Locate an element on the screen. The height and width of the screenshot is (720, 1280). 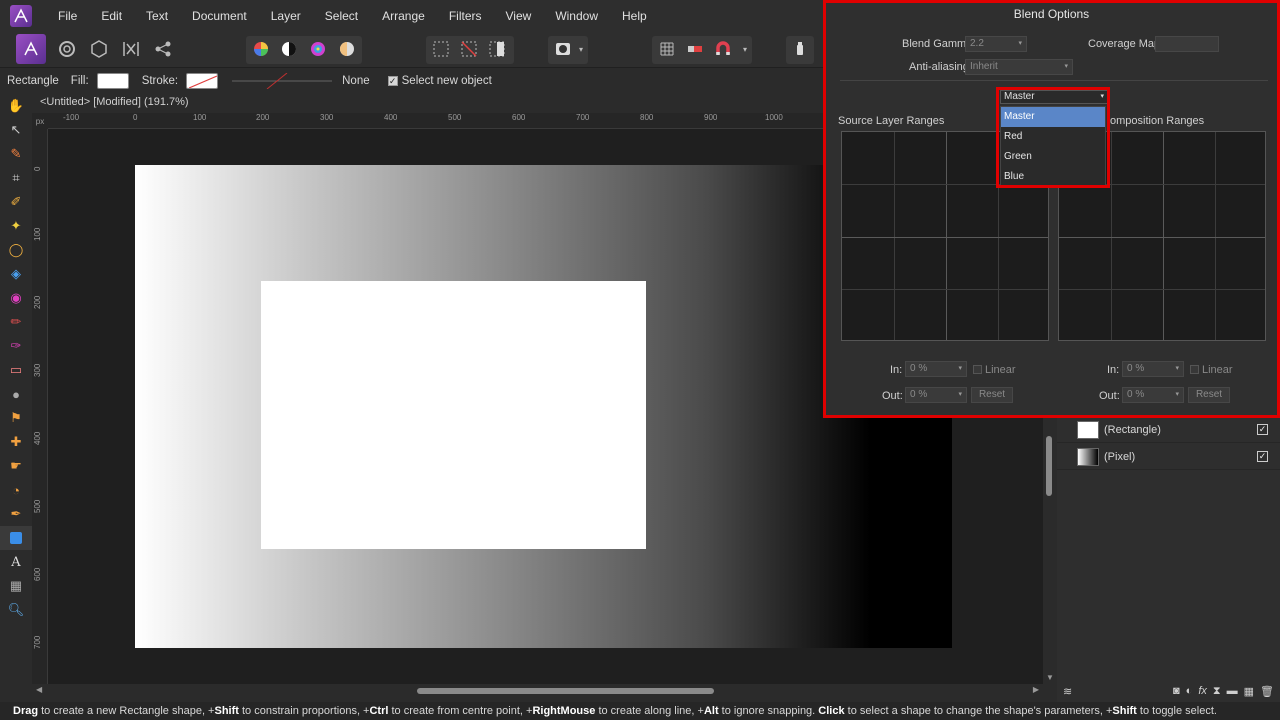
contrast-icon is located at coordinates (289, 49).